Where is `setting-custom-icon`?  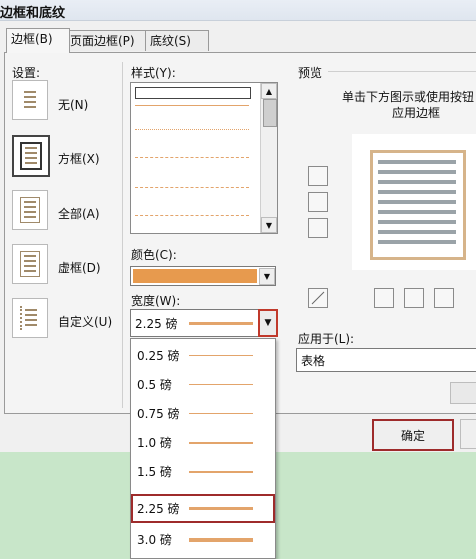
setting-custom-icon is located at coordinates (30, 318).